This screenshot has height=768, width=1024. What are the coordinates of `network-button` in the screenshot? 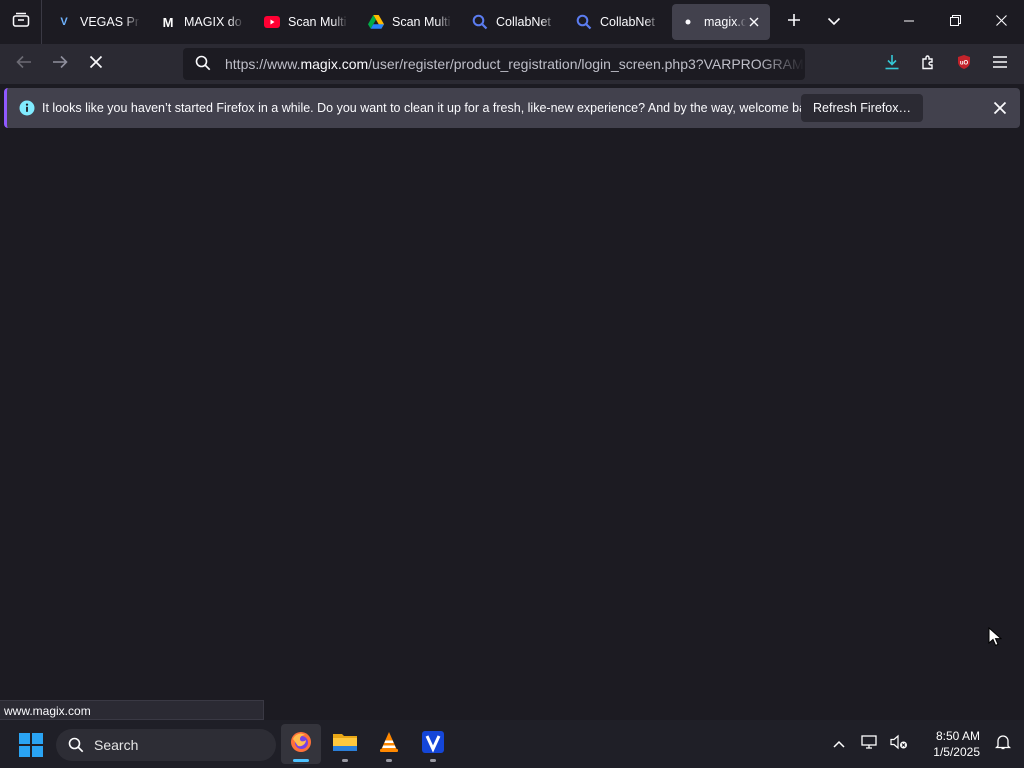 It's located at (869, 744).